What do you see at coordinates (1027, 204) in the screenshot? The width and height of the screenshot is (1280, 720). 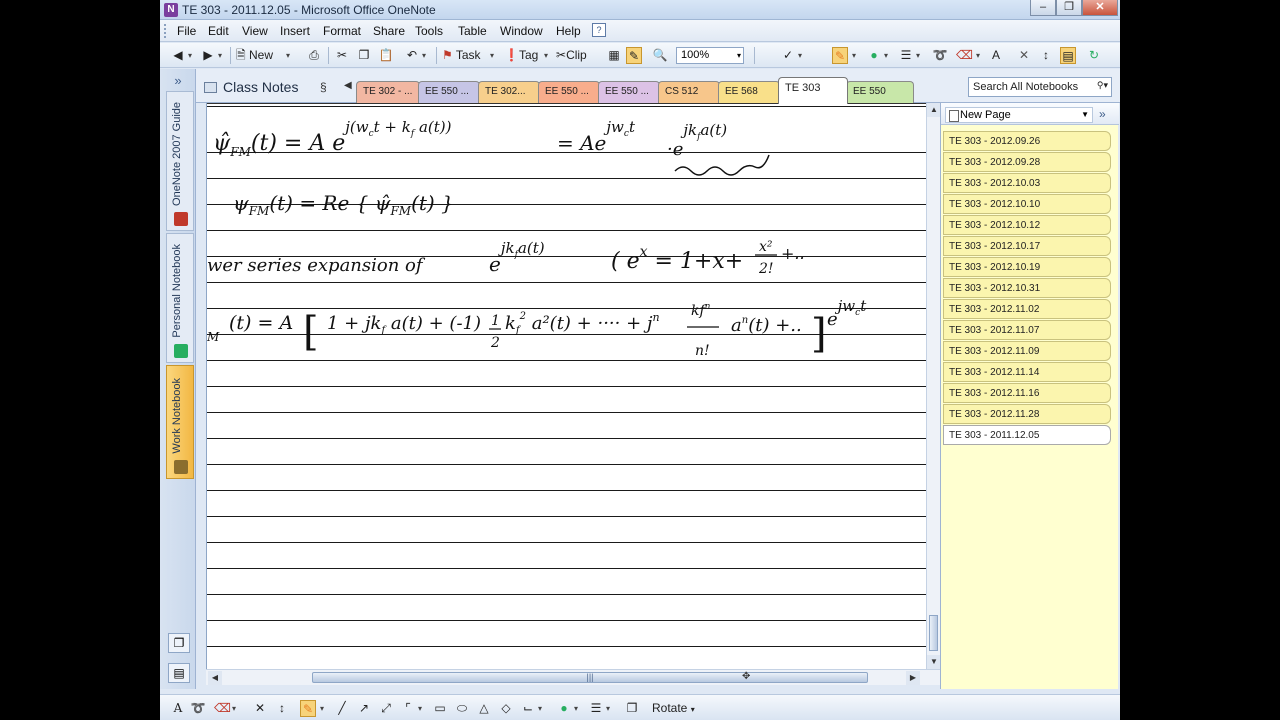 I see `page-tab: TE 303 - 2012.10.10` at bounding box center [1027, 204].